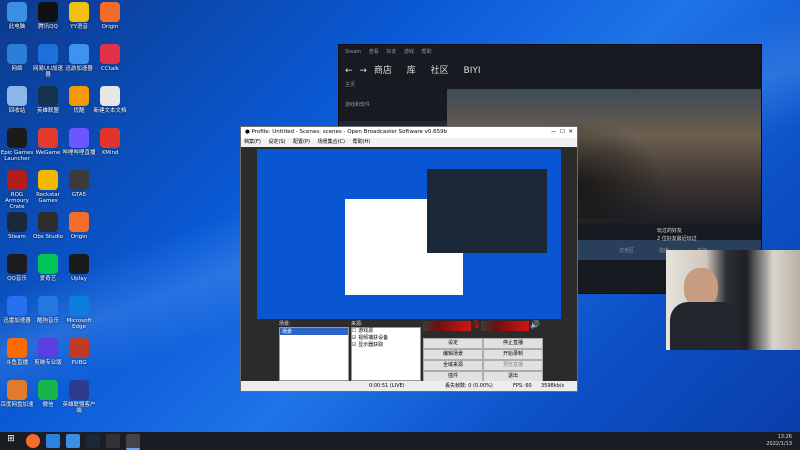 The image size is (800, 450). I want to click on desktop-icon: WeGame, so click(48, 142).